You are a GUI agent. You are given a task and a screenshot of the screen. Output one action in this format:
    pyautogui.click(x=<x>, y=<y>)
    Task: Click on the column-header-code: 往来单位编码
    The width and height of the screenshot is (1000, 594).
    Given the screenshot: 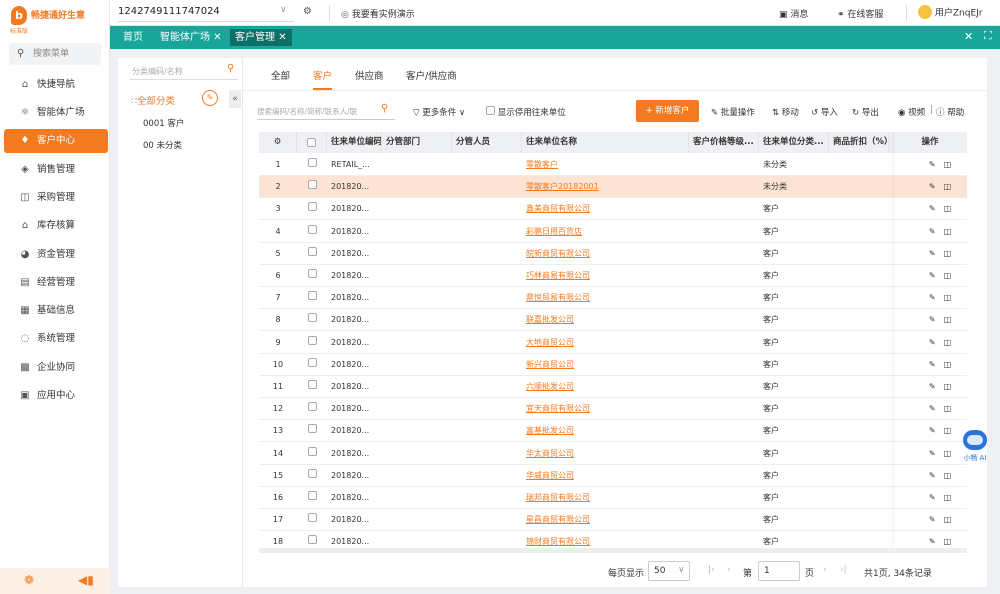 What is the action you would take?
    pyautogui.click(x=354, y=142)
    